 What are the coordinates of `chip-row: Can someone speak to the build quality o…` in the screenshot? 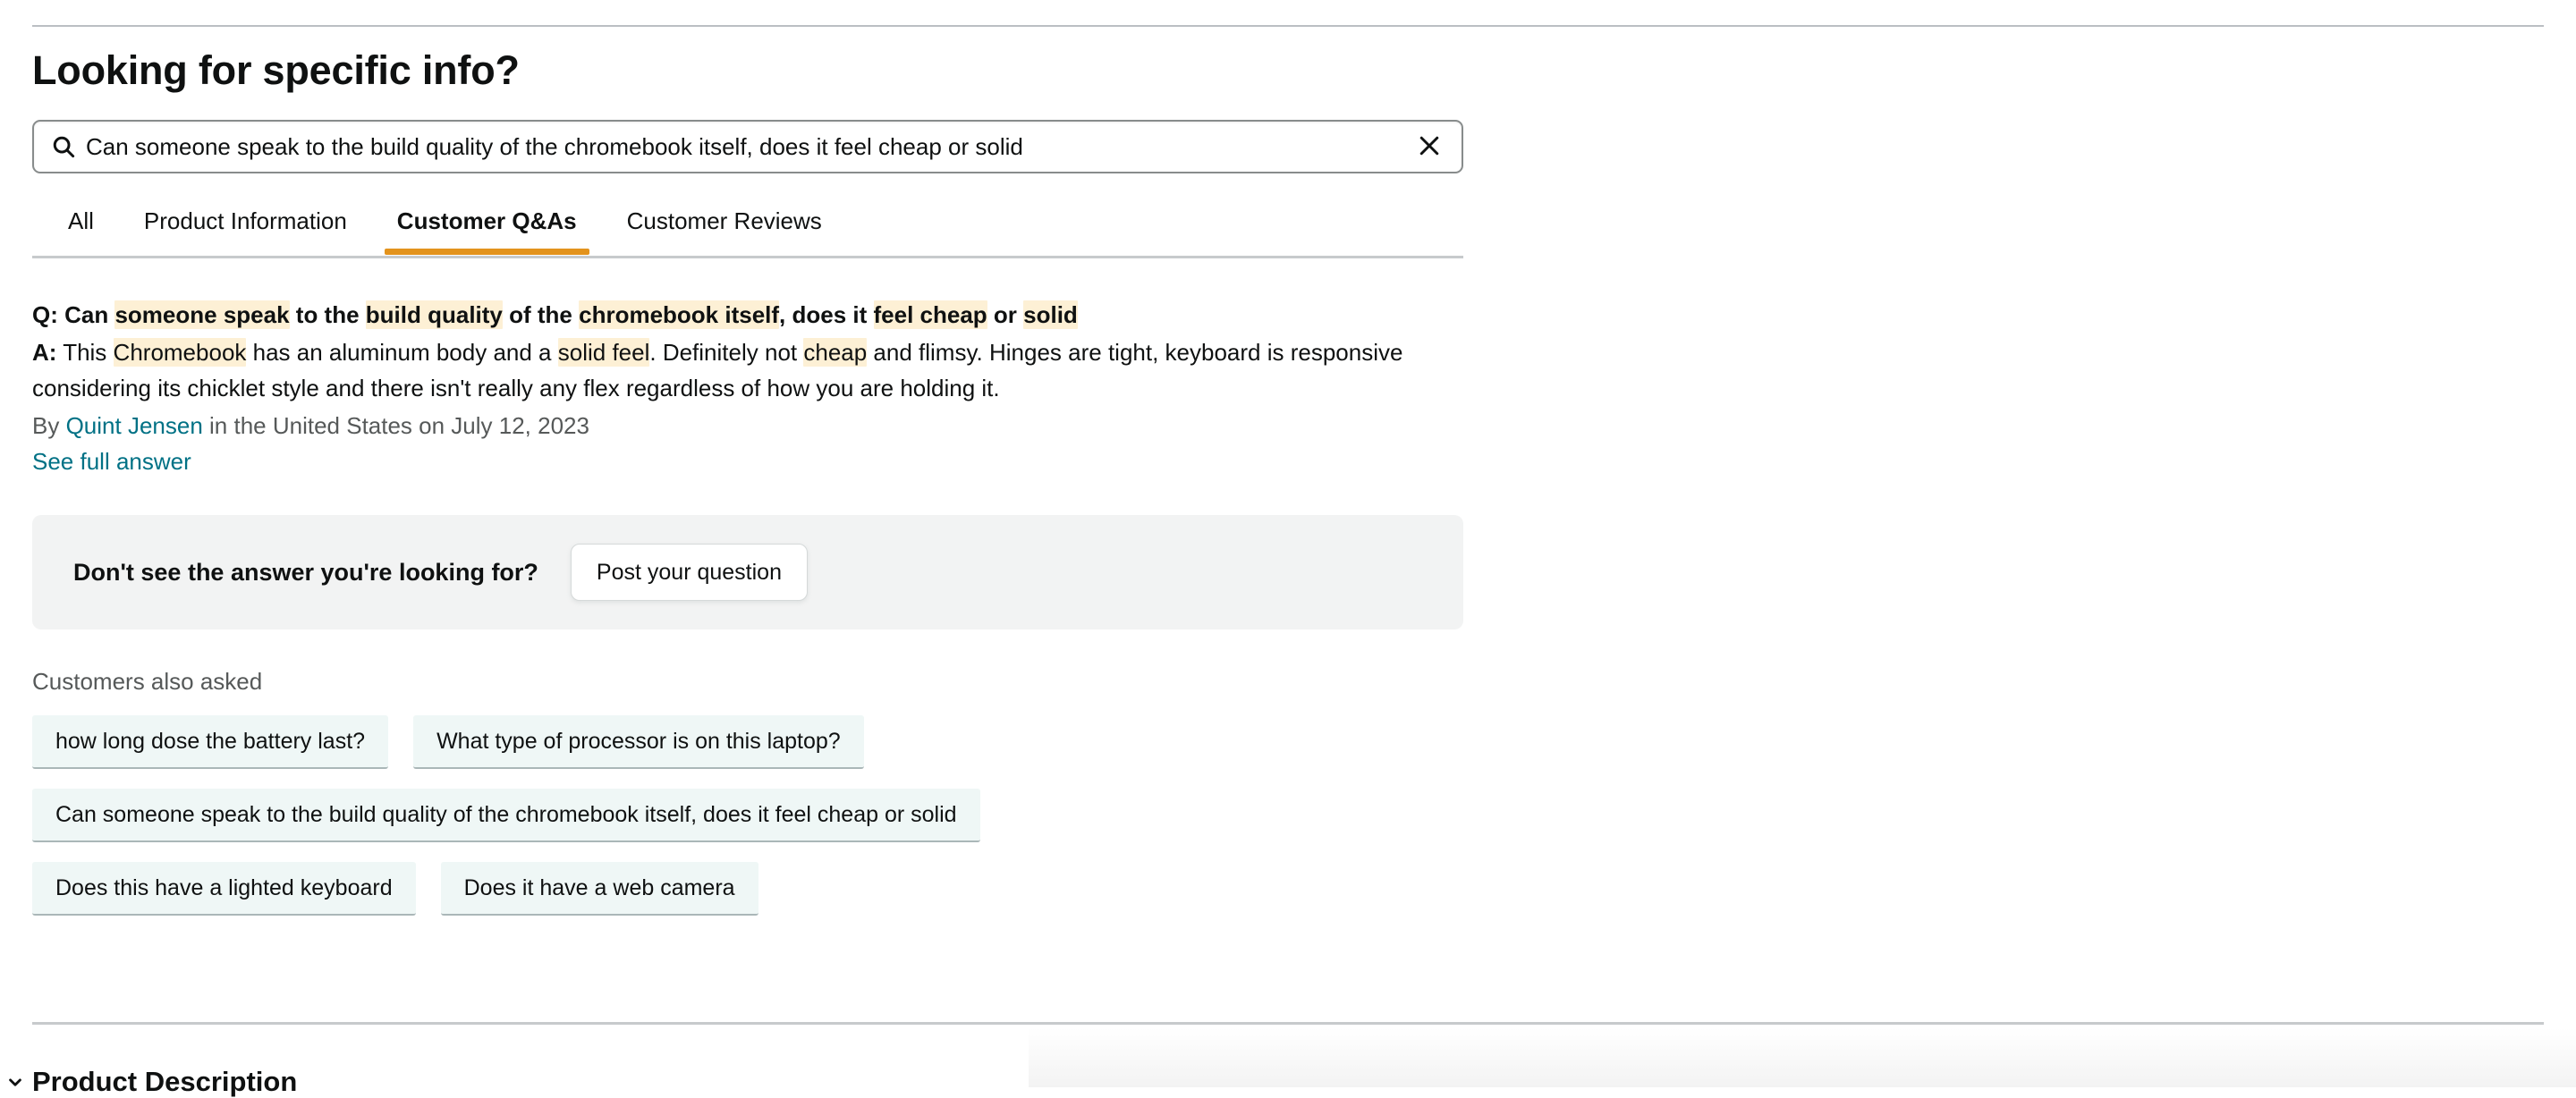 It's located at (1288, 815).